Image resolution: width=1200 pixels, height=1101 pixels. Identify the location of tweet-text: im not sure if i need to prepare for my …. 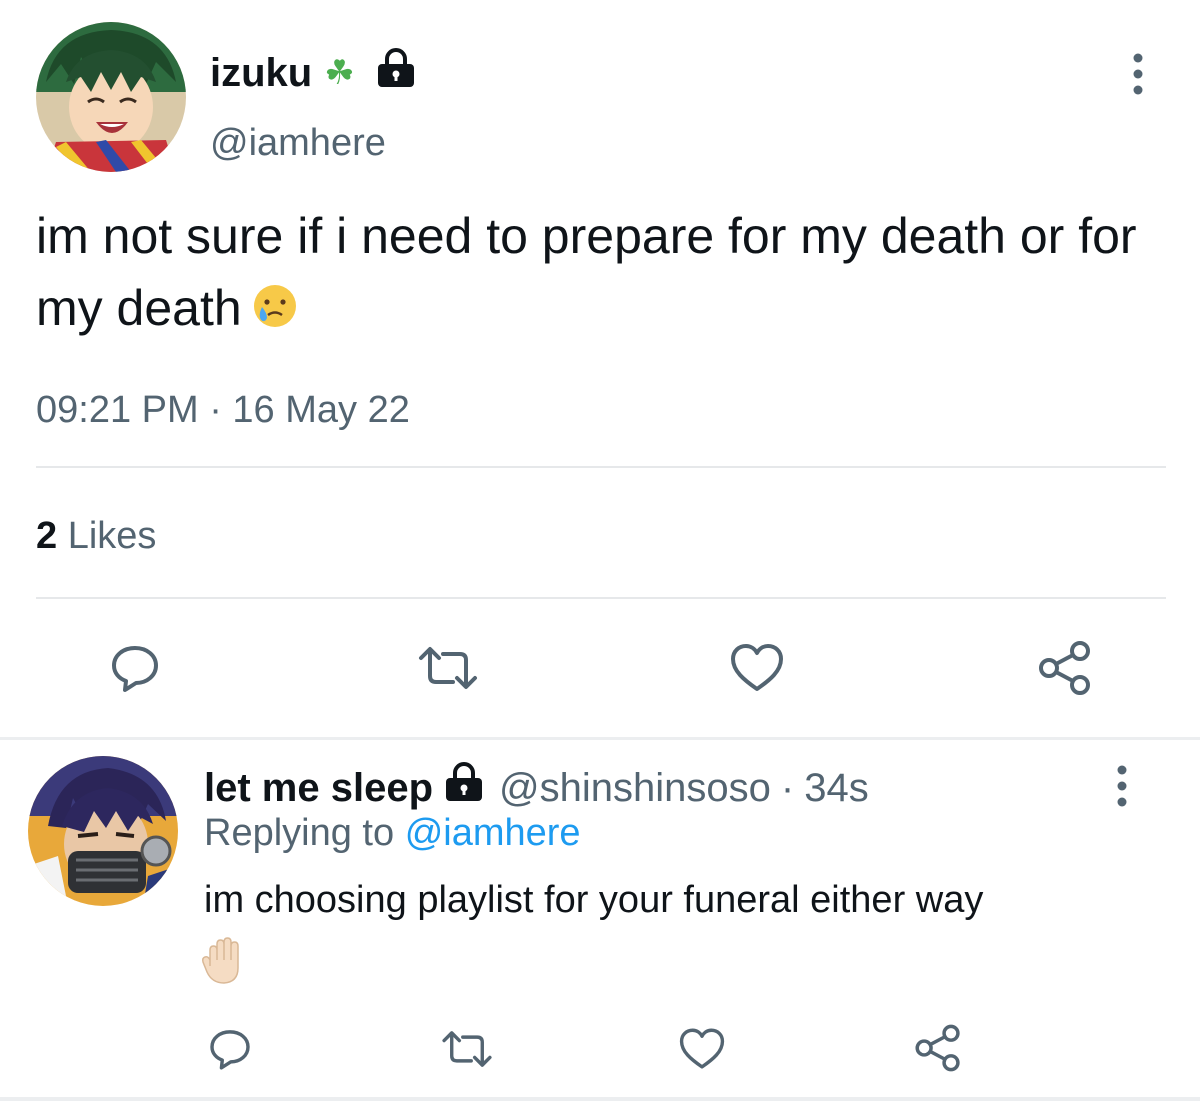
(601, 274).